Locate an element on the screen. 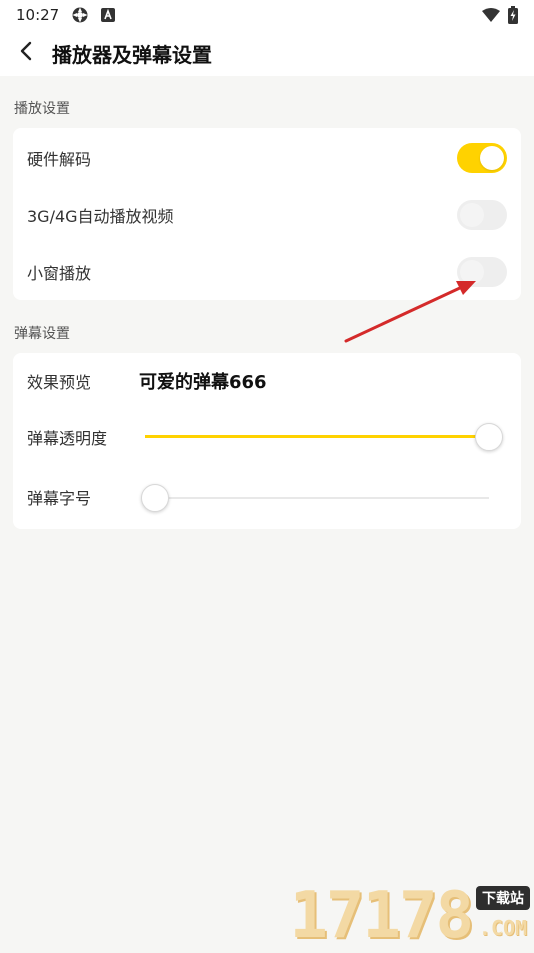  annotation-arrow is located at coordinates (410, 312).